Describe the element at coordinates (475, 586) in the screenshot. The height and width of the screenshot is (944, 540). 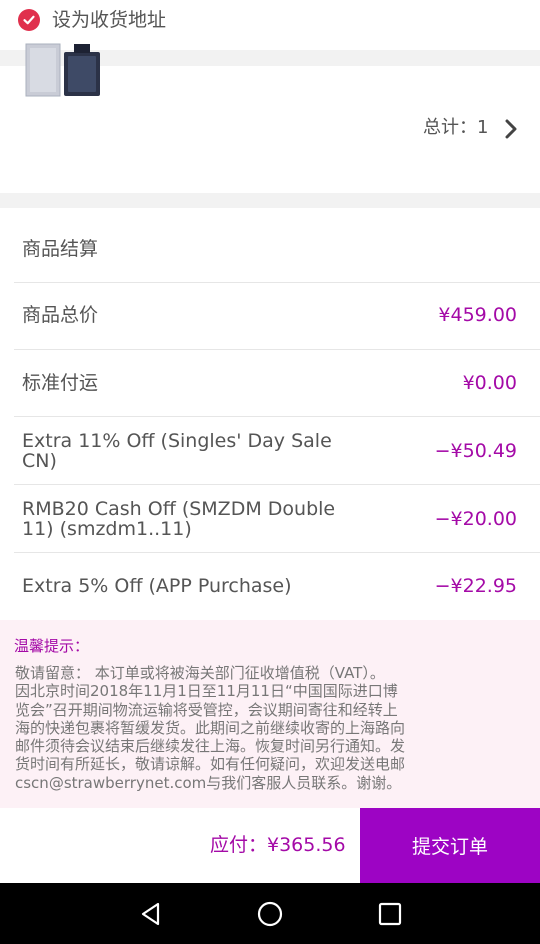
I see `row-value: −¥22.95` at that location.